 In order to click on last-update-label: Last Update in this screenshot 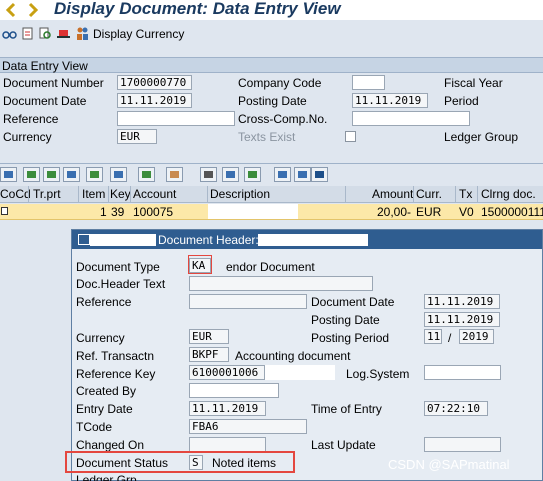, I will do `click(343, 445)`.